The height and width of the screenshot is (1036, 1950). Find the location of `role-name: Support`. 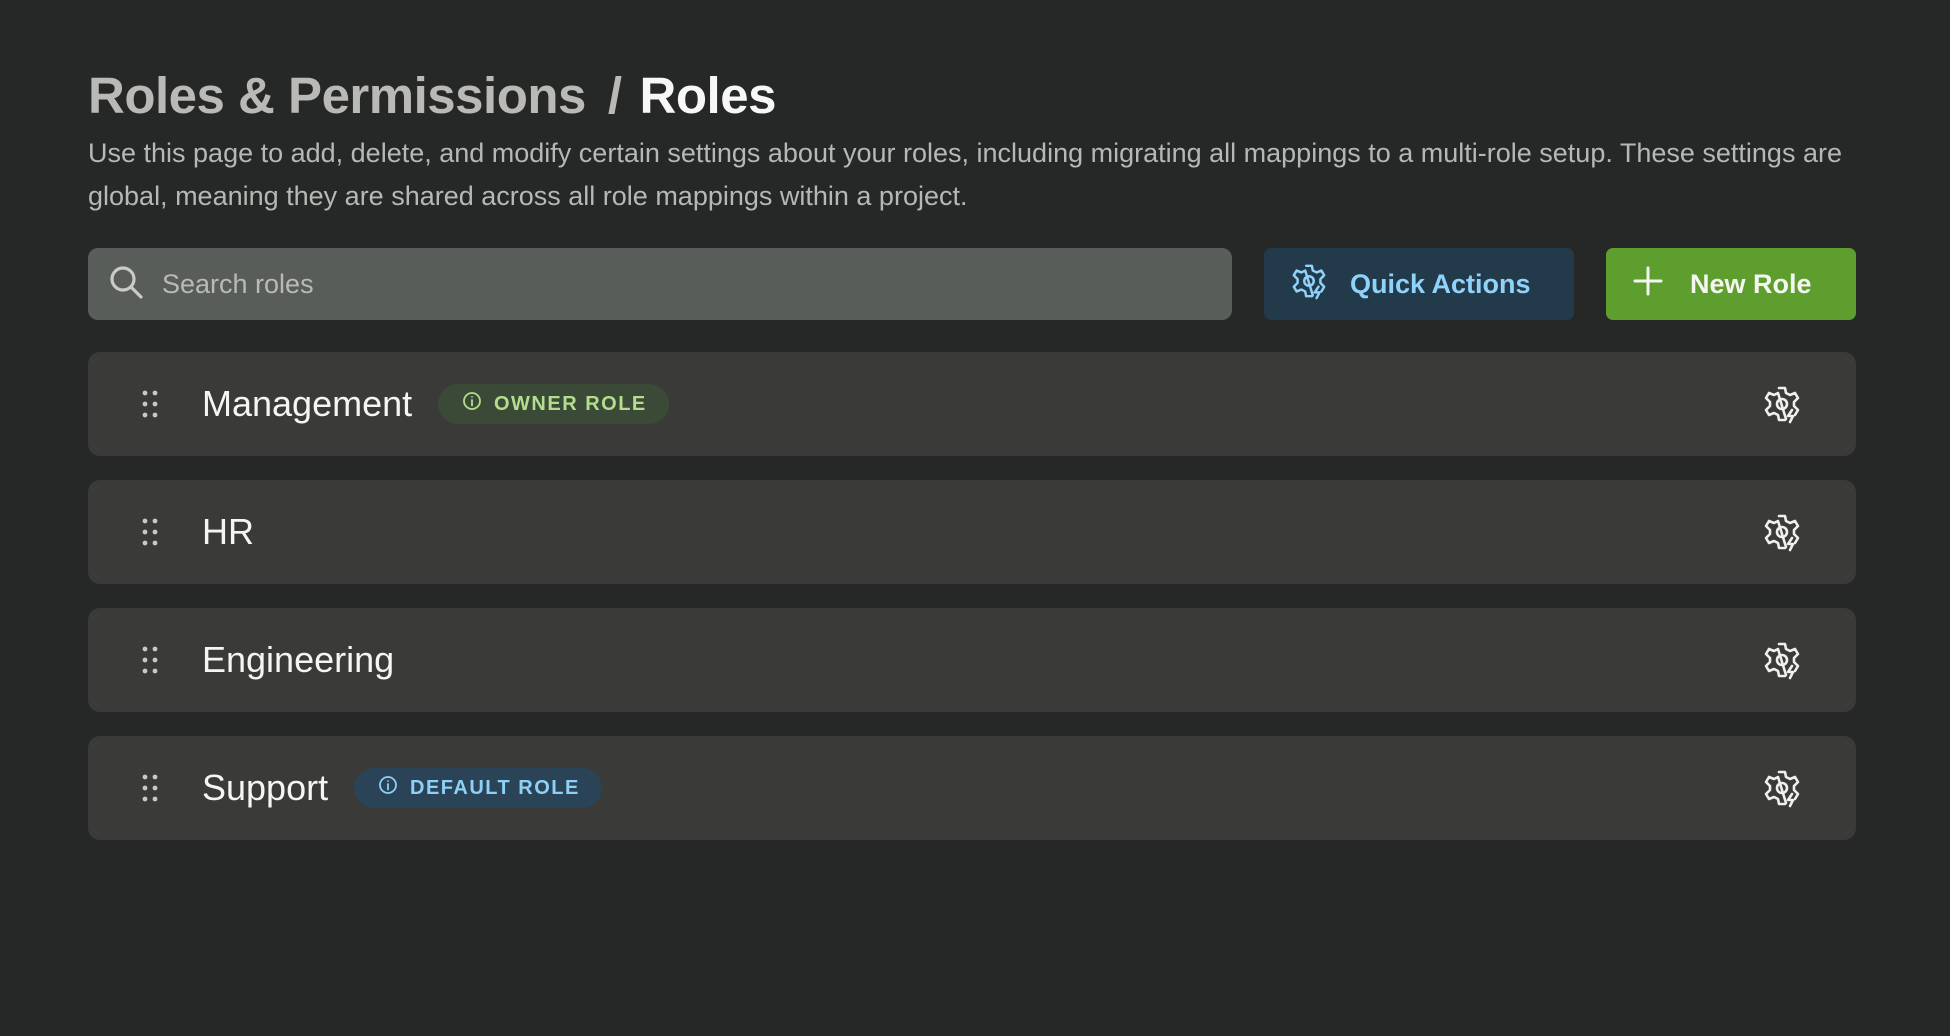

role-name: Support is located at coordinates (265, 787).